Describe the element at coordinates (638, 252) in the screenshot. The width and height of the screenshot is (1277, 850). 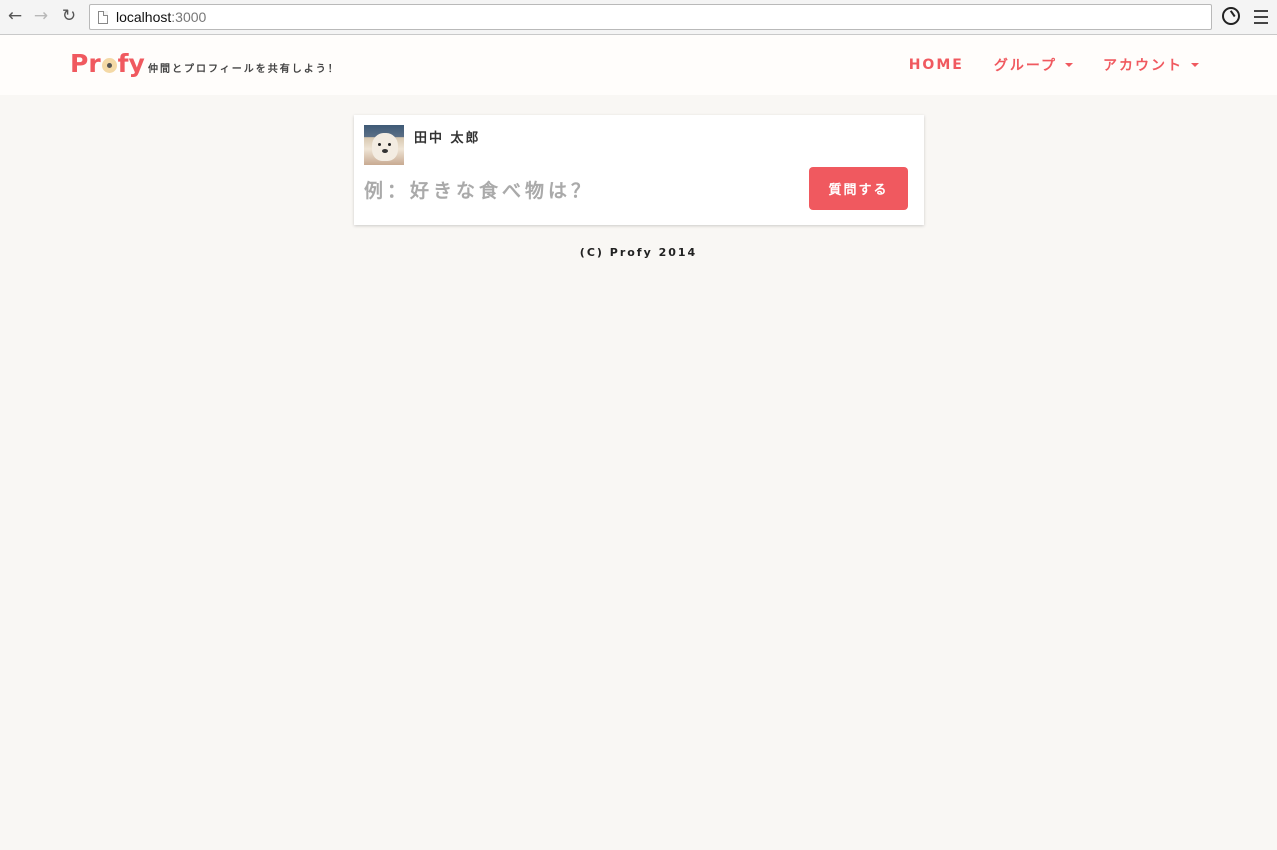
I see `copyright: (C) Profy 2014` at that location.